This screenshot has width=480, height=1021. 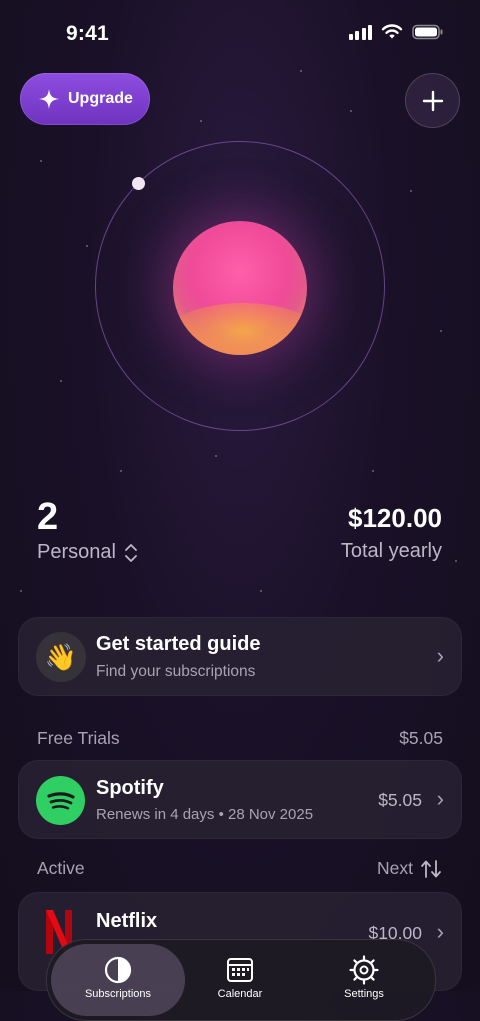 I want to click on planet, so click(x=240, y=288).